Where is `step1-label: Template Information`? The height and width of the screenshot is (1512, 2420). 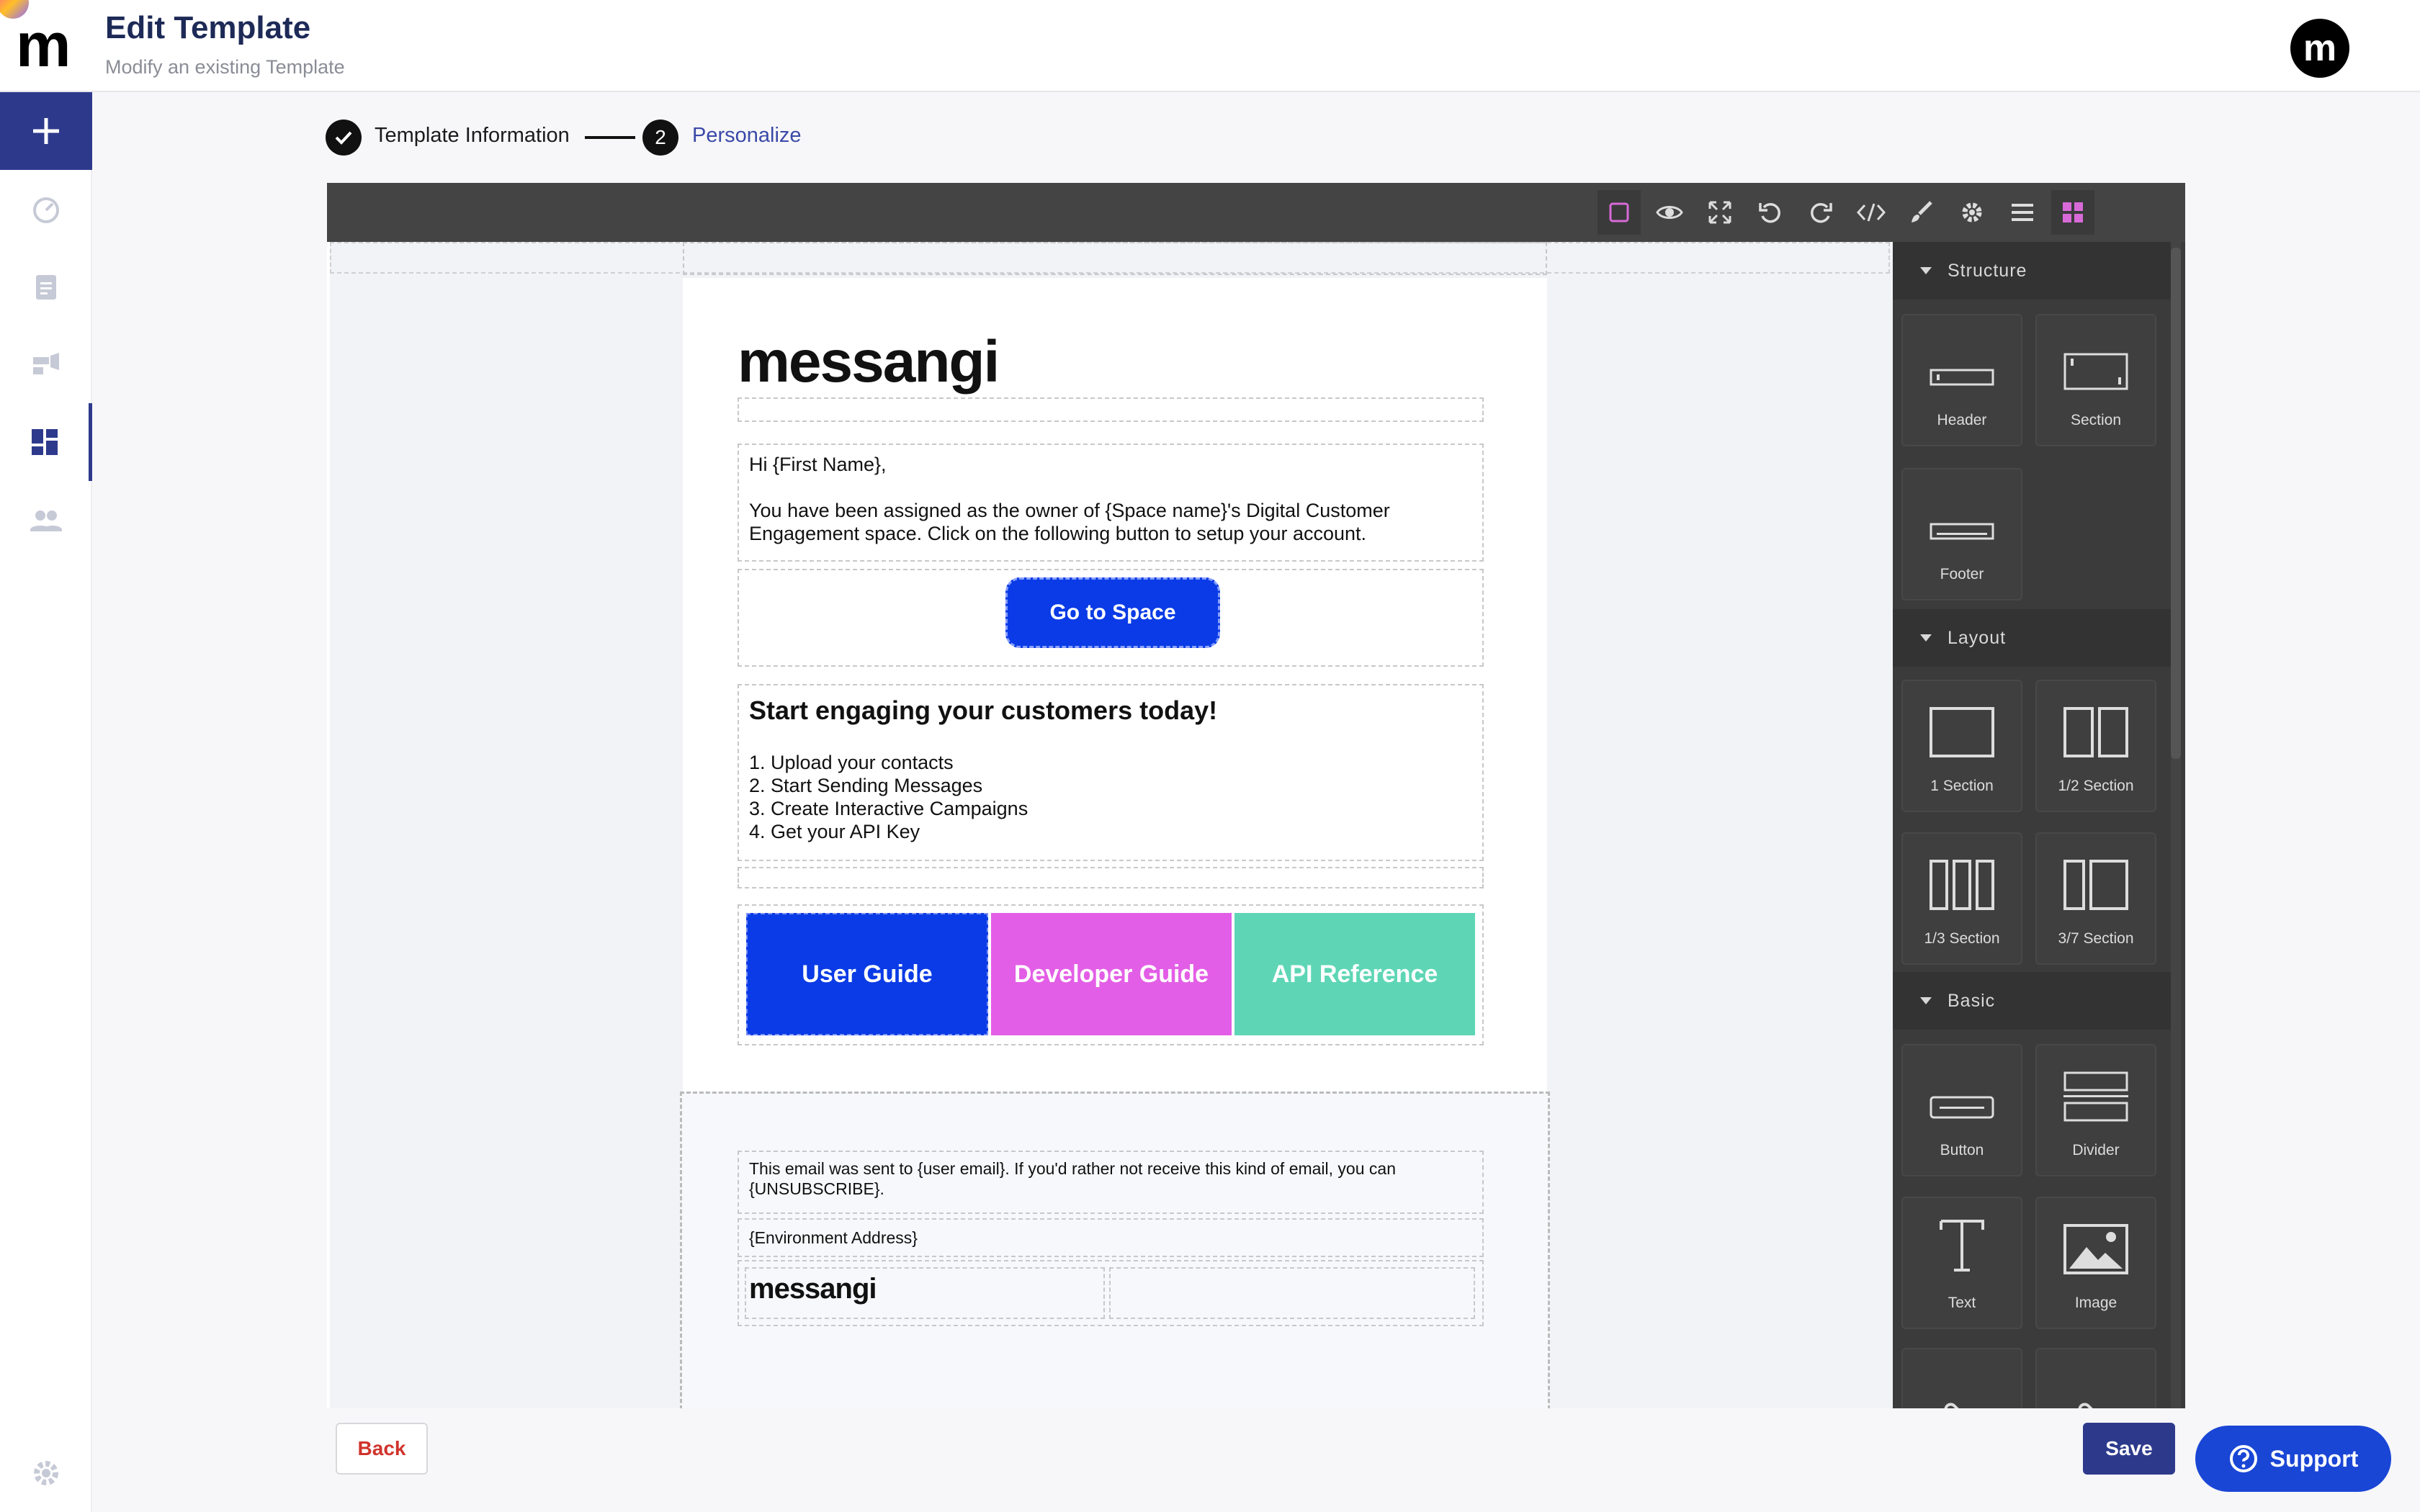 step1-label: Template Information is located at coordinates (473, 136).